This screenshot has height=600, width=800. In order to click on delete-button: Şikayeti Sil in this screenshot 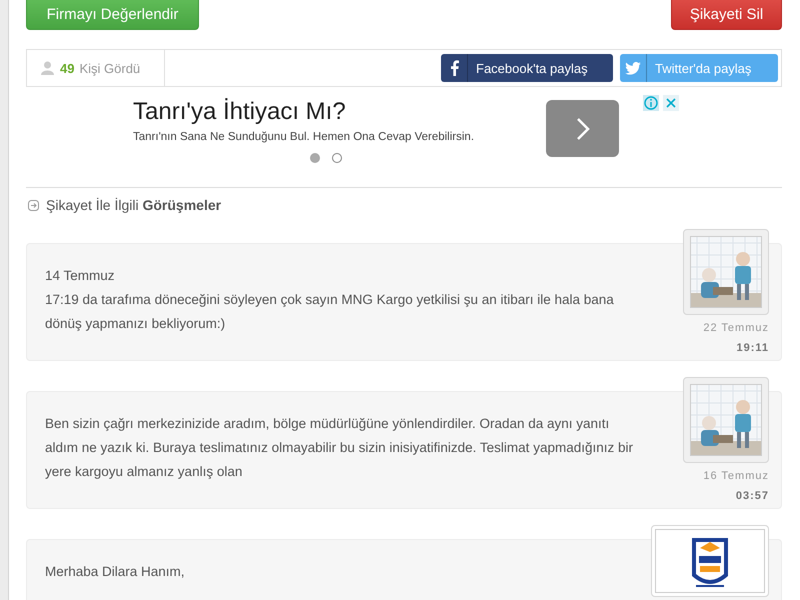, I will do `click(726, 15)`.